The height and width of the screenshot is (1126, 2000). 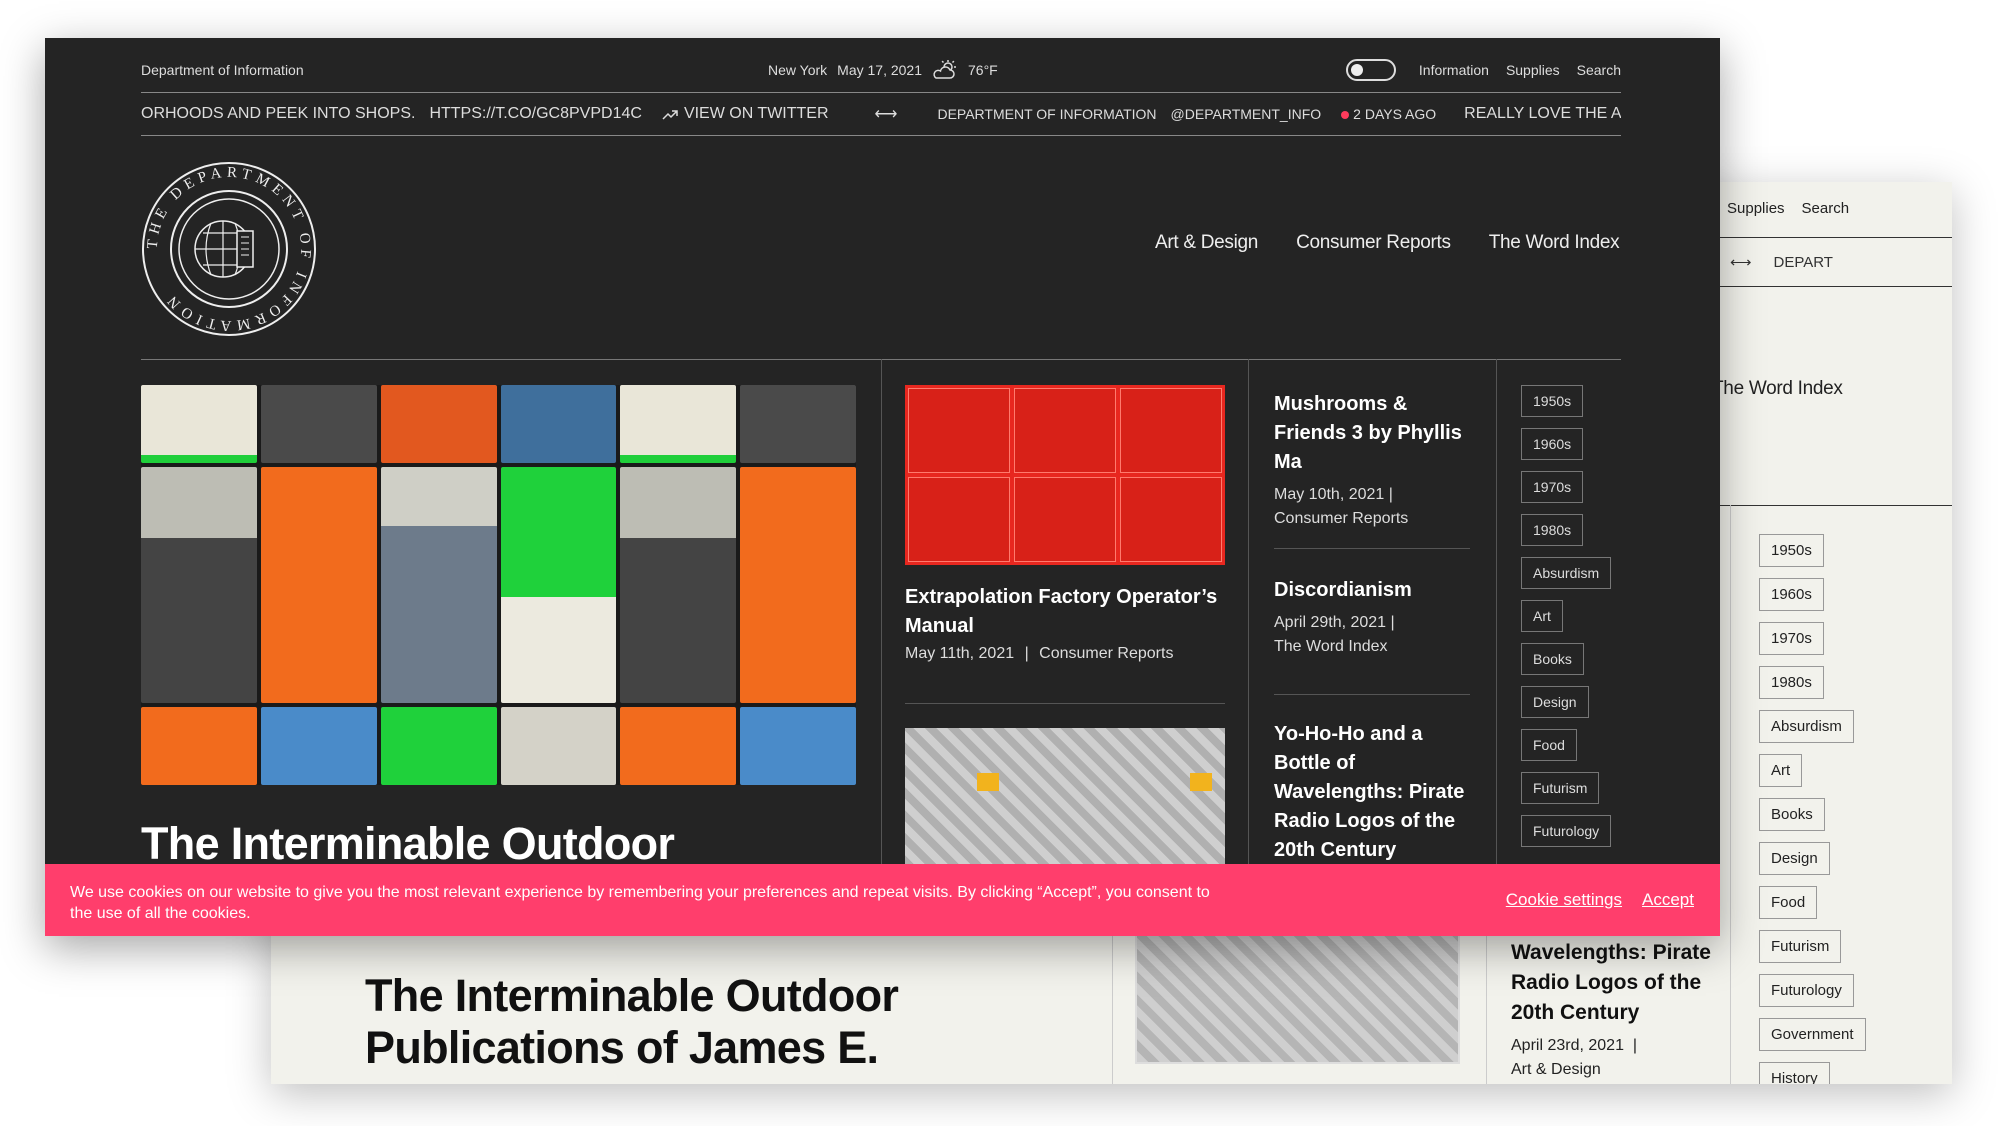 What do you see at coordinates (622, 1047) in the screenshot?
I see `back-hero-title-line2: Publications of James E.` at bounding box center [622, 1047].